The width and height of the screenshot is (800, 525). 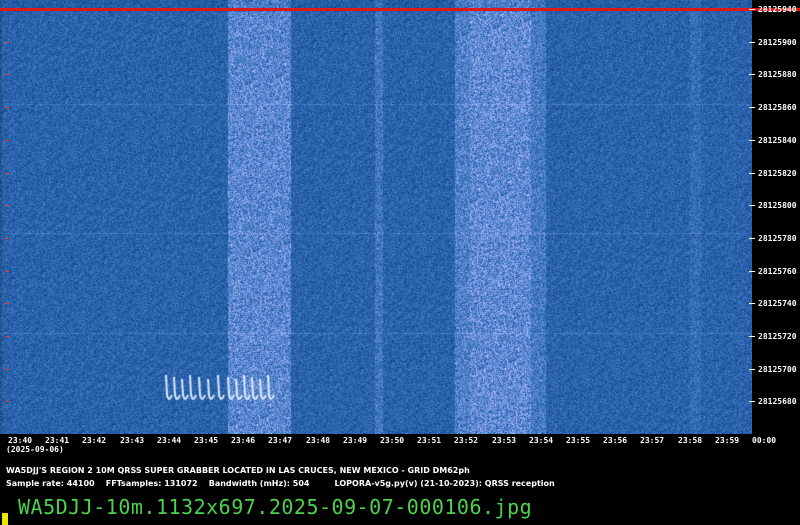 What do you see at coordinates (777, 140) in the screenshot?
I see `frequency-label: 28125840` at bounding box center [777, 140].